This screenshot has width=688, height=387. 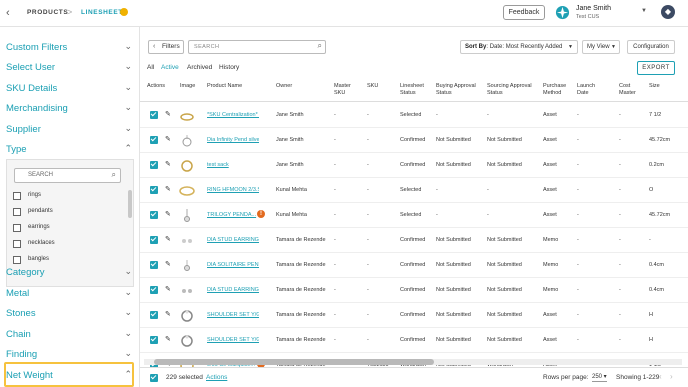 What do you see at coordinates (187, 86) in the screenshot?
I see `column-header: Image` at bounding box center [187, 86].